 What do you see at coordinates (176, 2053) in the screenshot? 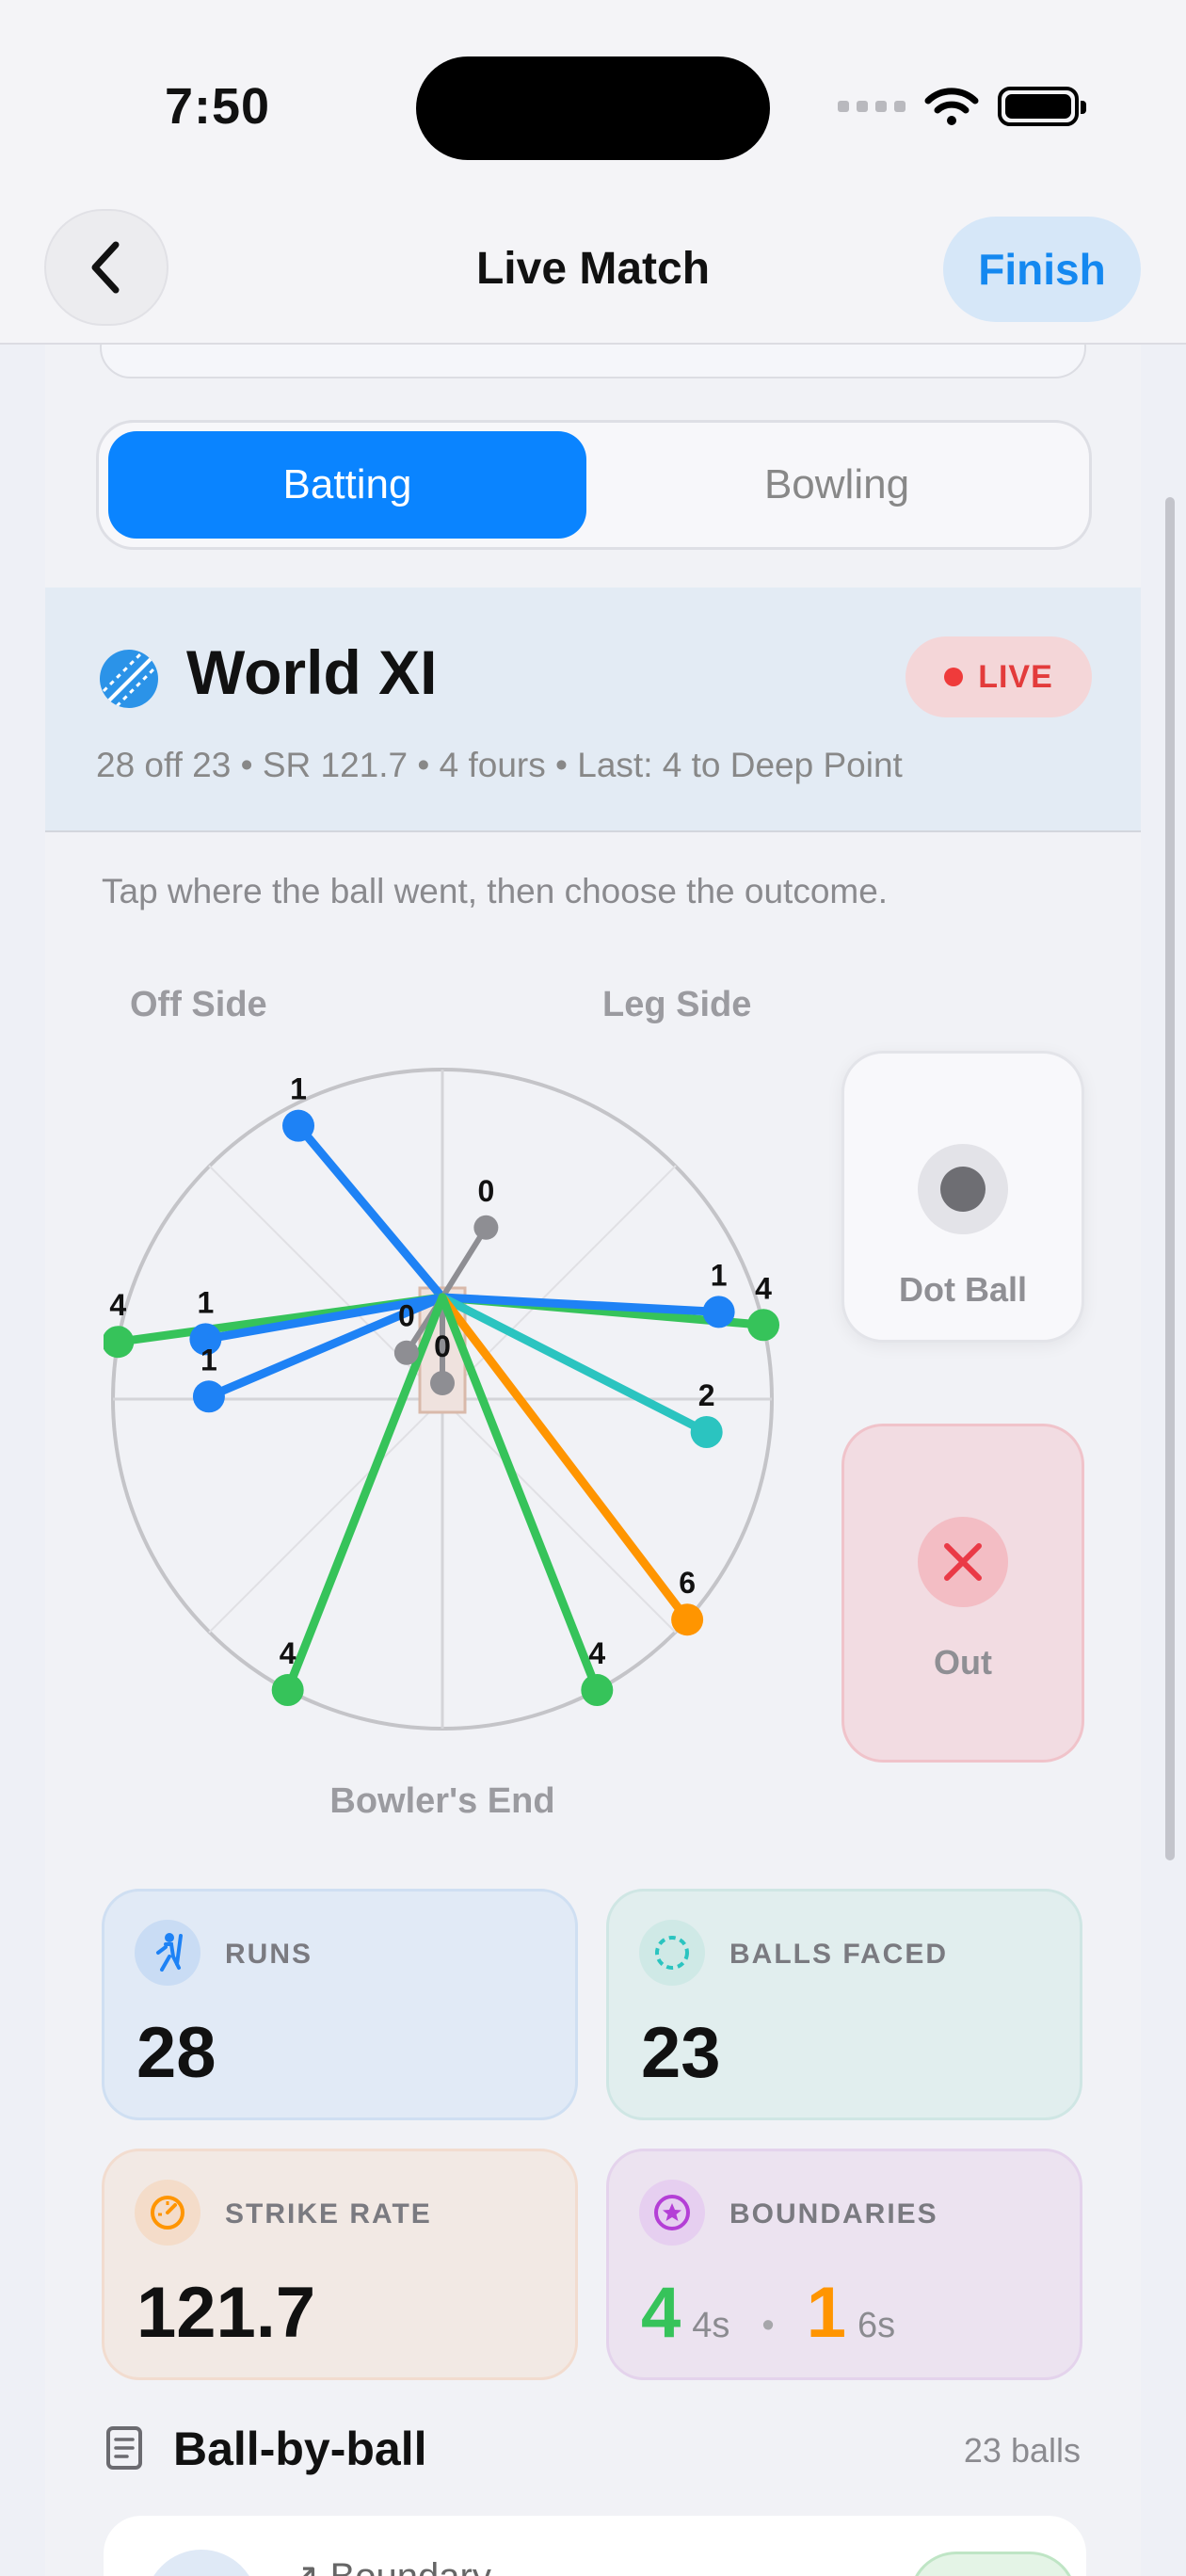
I see `runs-value: 28` at bounding box center [176, 2053].